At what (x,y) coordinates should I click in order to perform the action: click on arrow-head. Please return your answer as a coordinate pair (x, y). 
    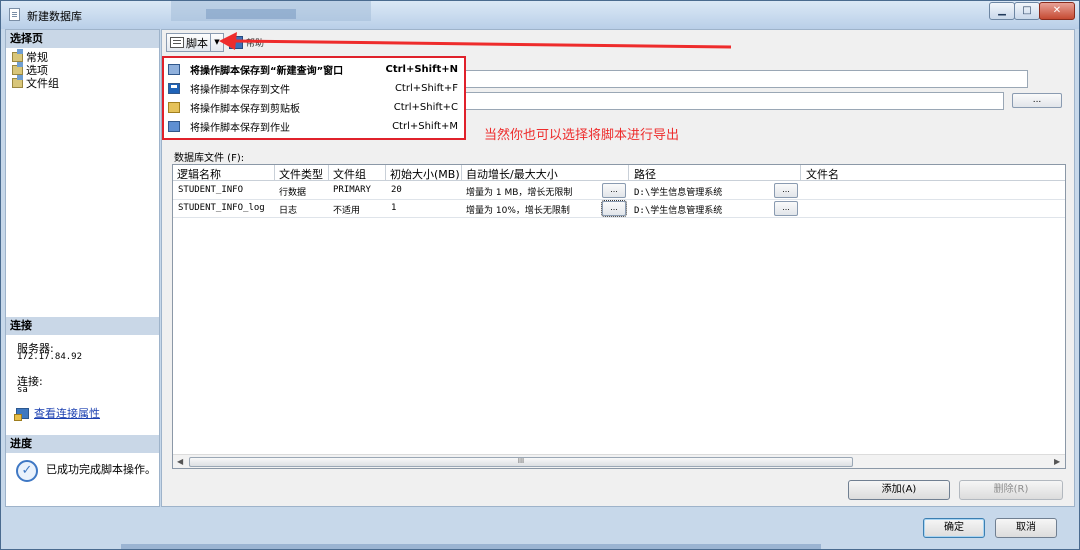
    Looking at the image, I should click on (228, 41).